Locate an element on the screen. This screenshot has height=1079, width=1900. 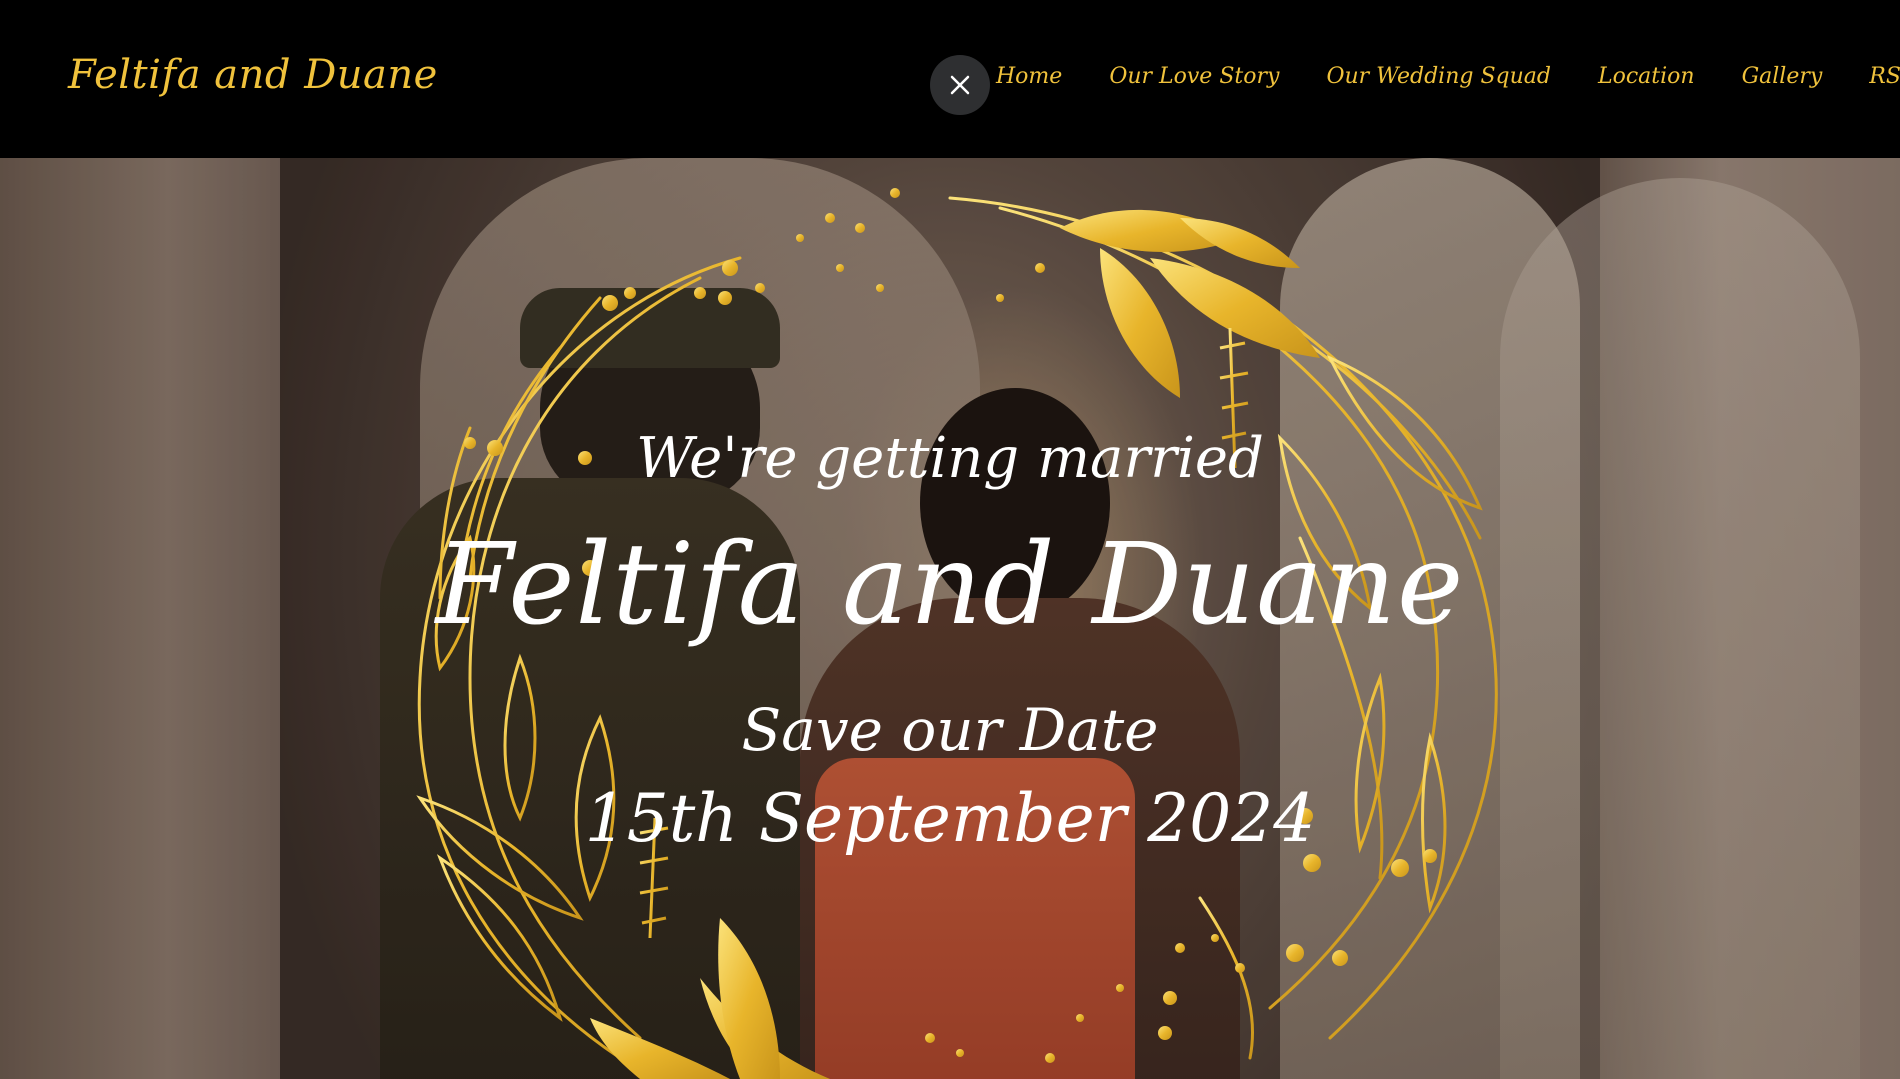
close-icon is located at coordinates (960, 85).